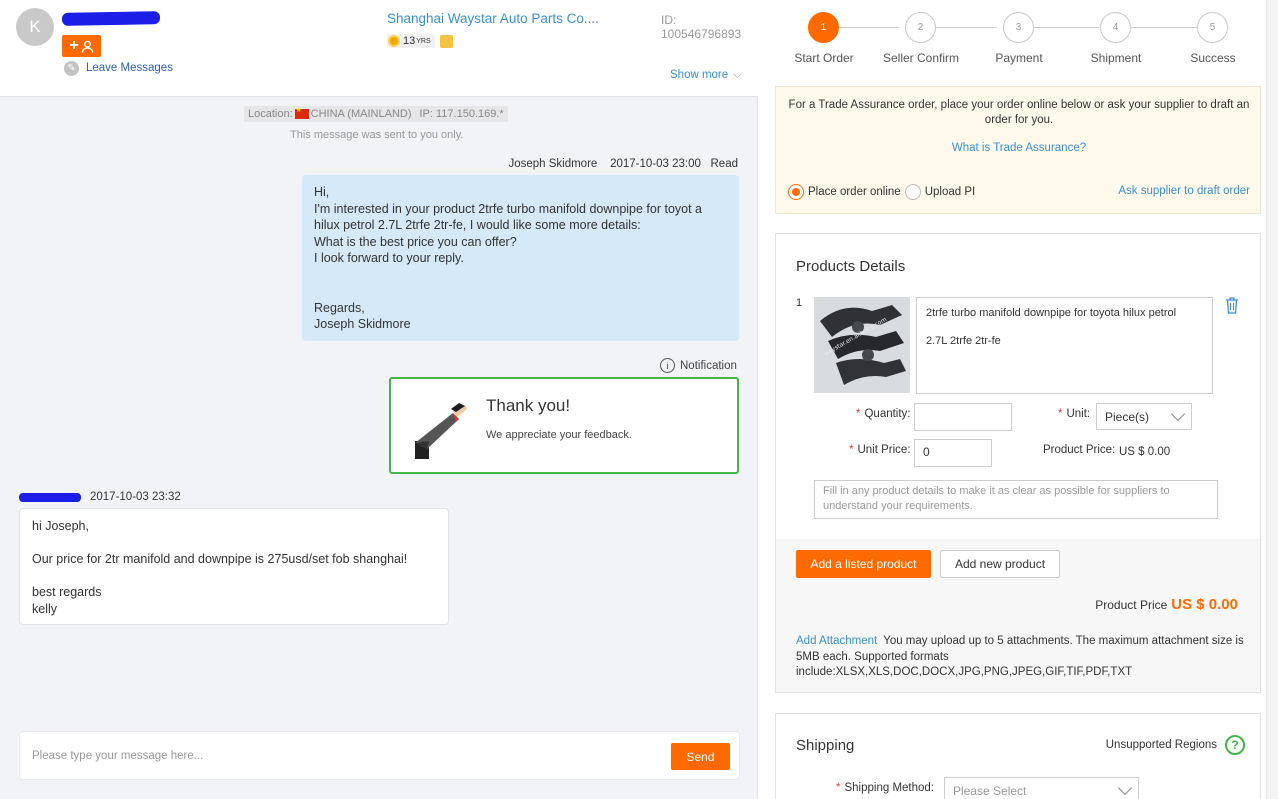 The height and width of the screenshot is (799, 1278). What do you see at coordinates (950, 192) in the screenshot?
I see `upload-pi-label: Upload PI` at bounding box center [950, 192].